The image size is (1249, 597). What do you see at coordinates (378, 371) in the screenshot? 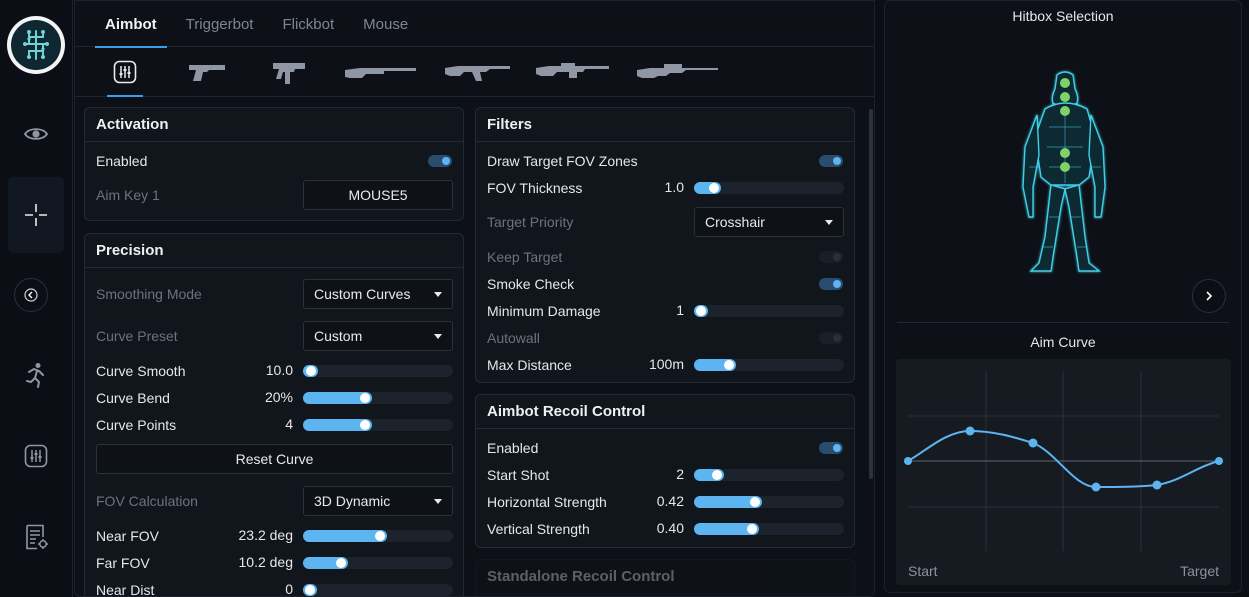
I see `curve-smooth-slider` at bounding box center [378, 371].